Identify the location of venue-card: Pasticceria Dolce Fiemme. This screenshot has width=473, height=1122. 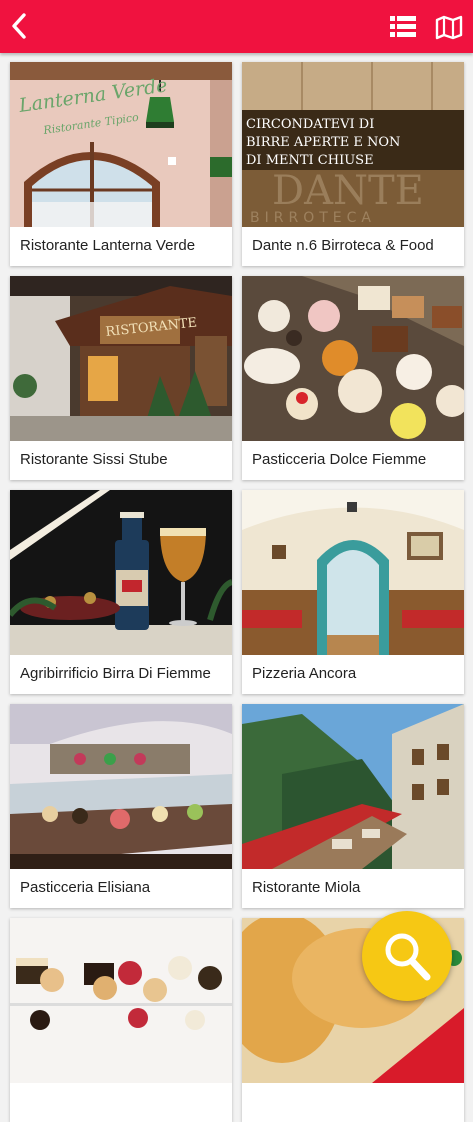
(353, 378).